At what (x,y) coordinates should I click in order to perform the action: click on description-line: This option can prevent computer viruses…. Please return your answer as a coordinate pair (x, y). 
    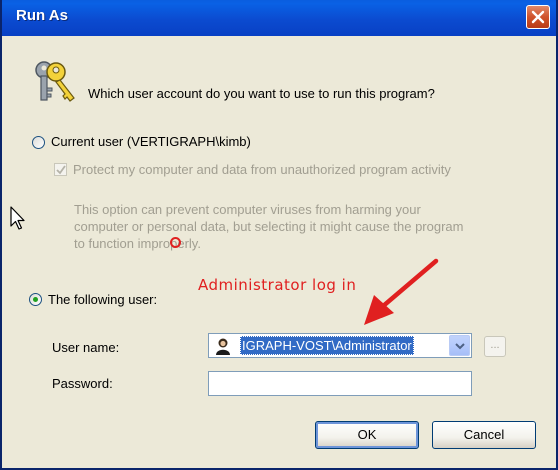
    Looking at the image, I should click on (247, 209).